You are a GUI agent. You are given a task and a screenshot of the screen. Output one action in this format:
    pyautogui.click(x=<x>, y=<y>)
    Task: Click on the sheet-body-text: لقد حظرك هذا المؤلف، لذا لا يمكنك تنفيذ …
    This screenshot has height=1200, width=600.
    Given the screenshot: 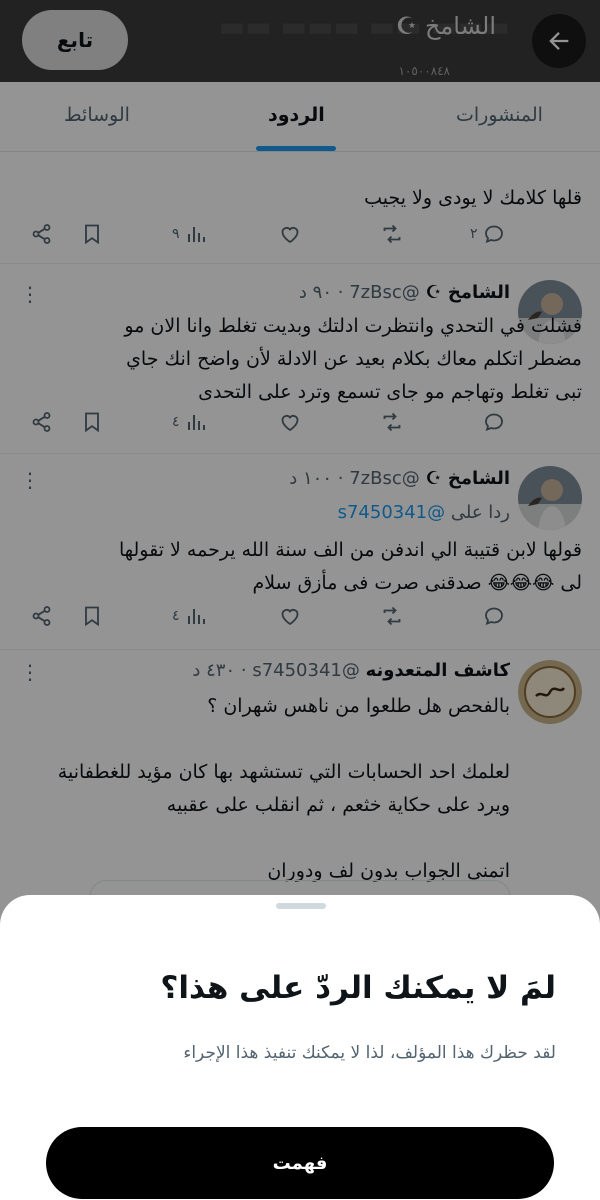 What is the action you would take?
    pyautogui.click(x=369, y=1053)
    